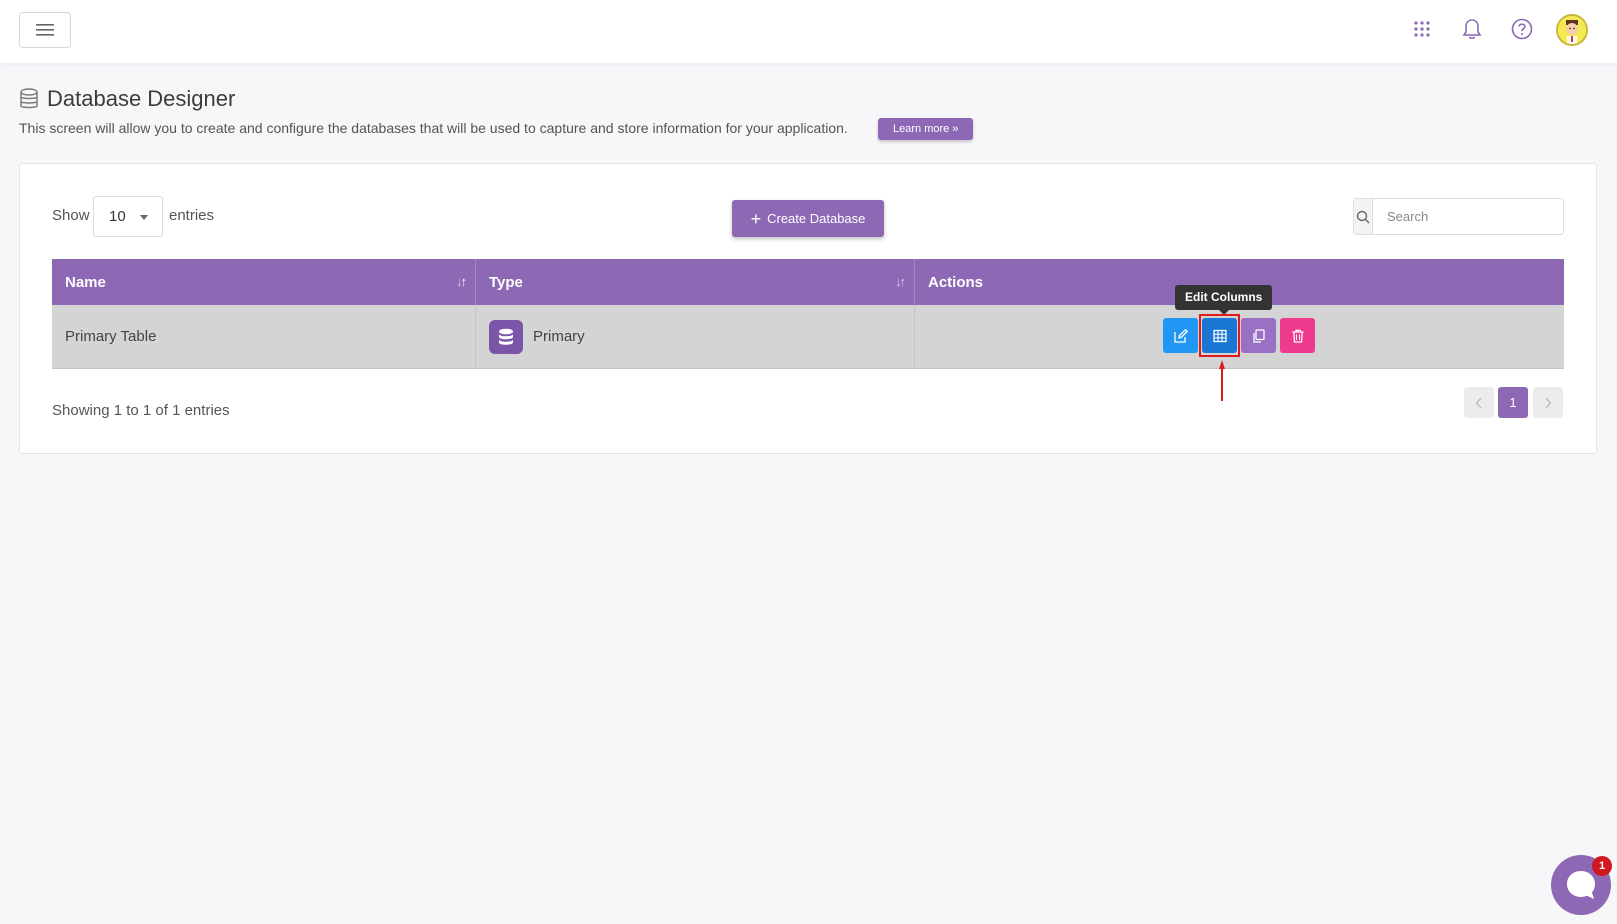  What do you see at coordinates (71, 215) in the screenshot?
I see `show-label: Show` at bounding box center [71, 215].